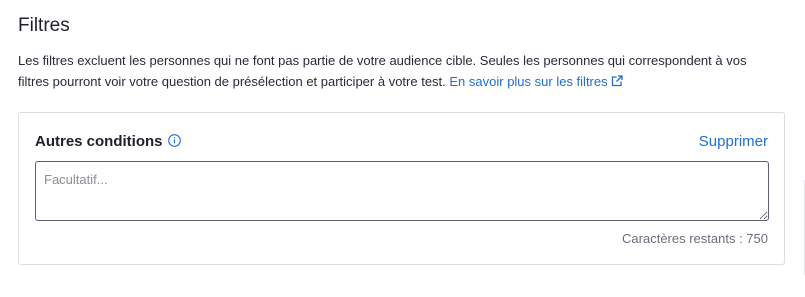  I want to click on delete-button: Supprimer, so click(733, 142).